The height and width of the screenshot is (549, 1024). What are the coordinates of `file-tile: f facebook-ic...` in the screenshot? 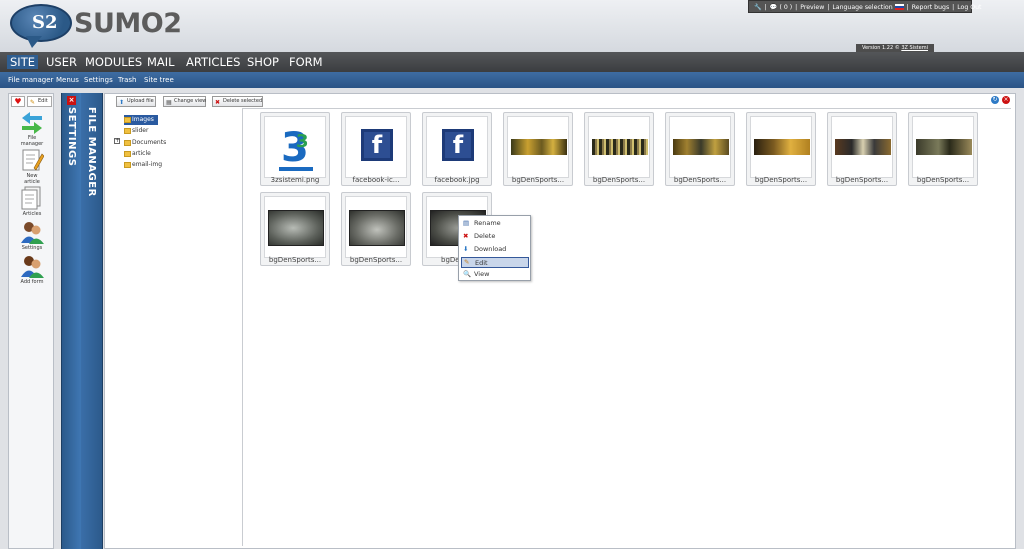 It's located at (376, 149).